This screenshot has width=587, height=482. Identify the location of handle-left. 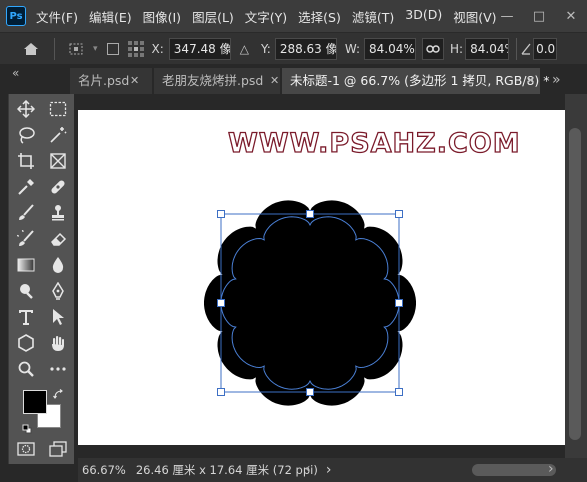
(221, 303).